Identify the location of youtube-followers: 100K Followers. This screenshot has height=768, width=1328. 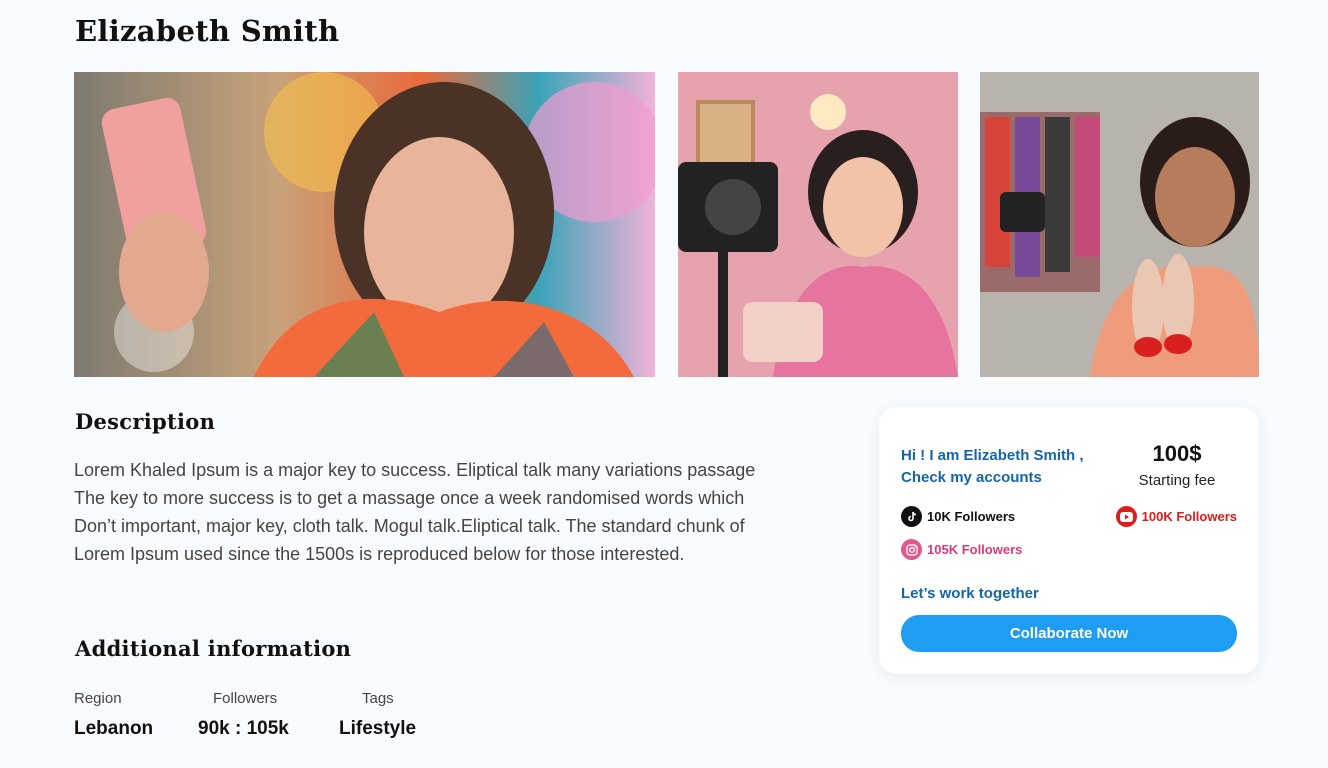
(1189, 516).